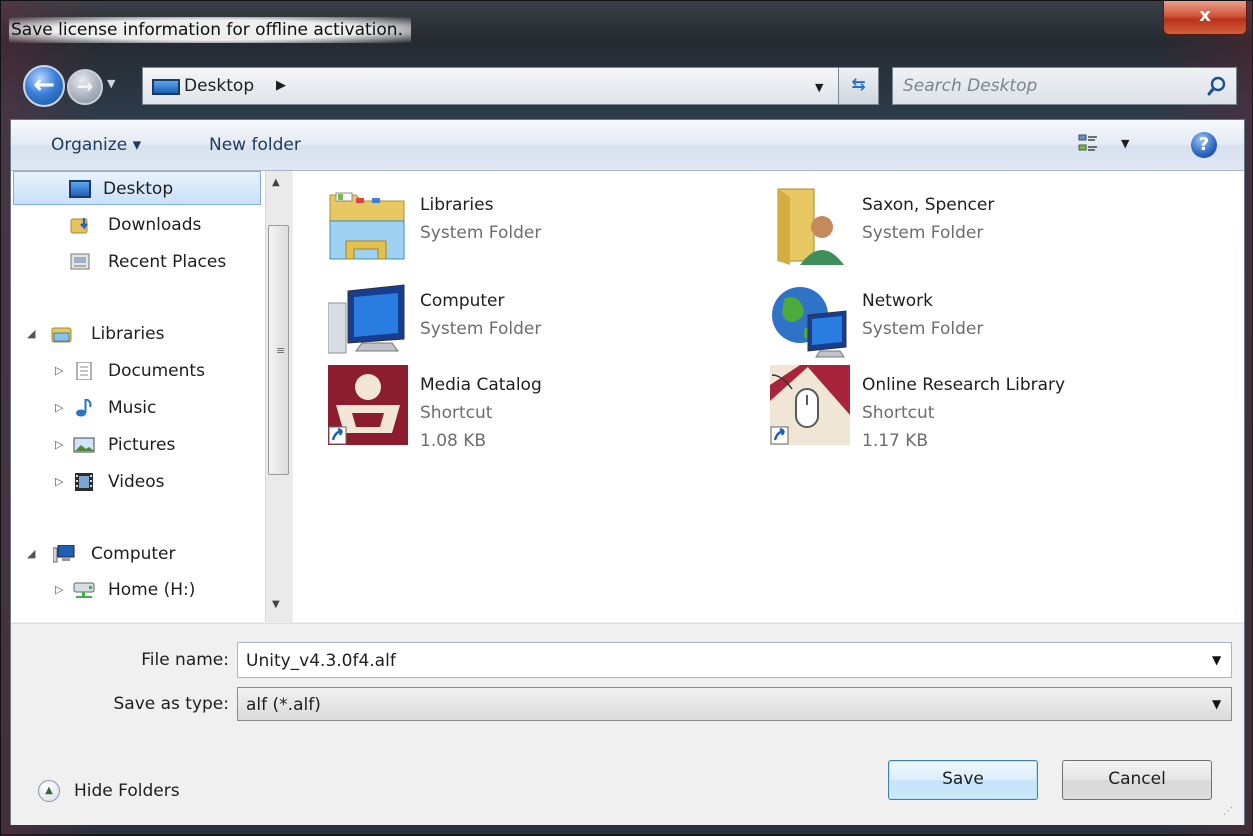 The width and height of the screenshot is (1253, 836). Describe the element at coordinates (950, 320) in the screenshot. I see `file-item-network: Network System Folder` at that location.